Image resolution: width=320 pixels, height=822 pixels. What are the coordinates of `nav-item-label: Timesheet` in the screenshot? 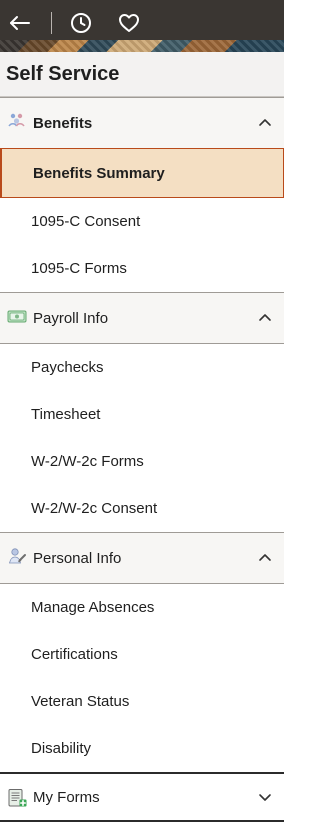 It's located at (66, 414).